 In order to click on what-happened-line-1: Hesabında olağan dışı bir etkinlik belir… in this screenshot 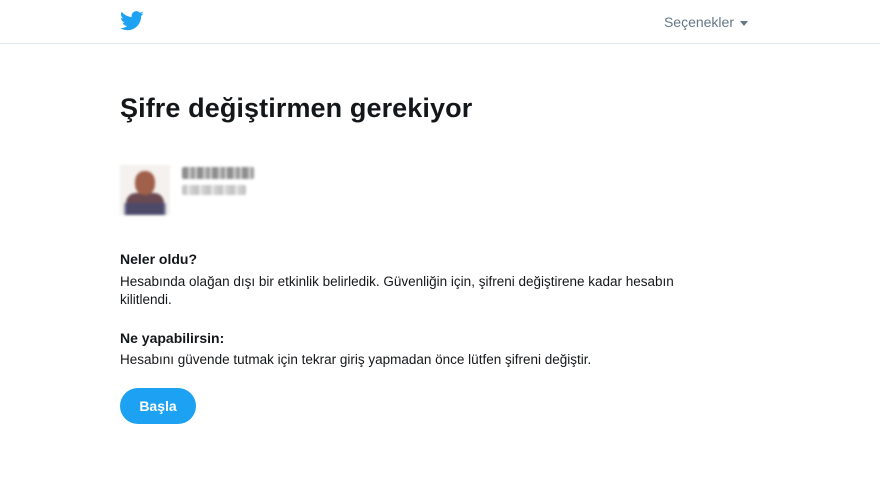, I will do `click(397, 281)`.